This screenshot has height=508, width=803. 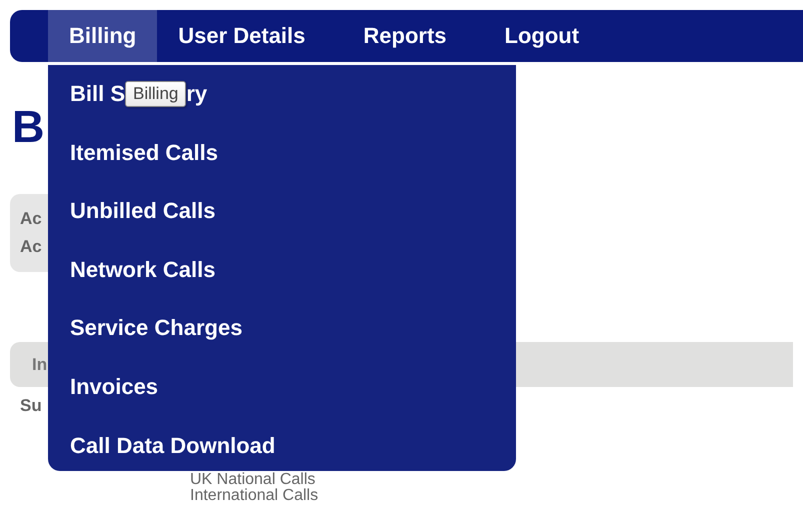 What do you see at coordinates (405, 36) in the screenshot?
I see `nav-tab: Reports` at bounding box center [405, 36].